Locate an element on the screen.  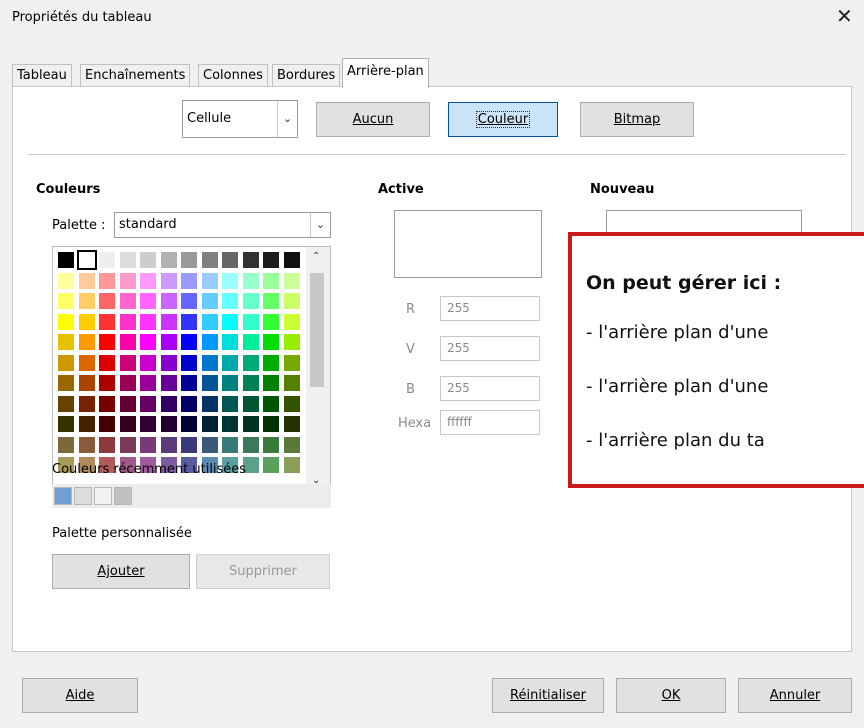
help-button: Aide is located at coordinates (80, 695).